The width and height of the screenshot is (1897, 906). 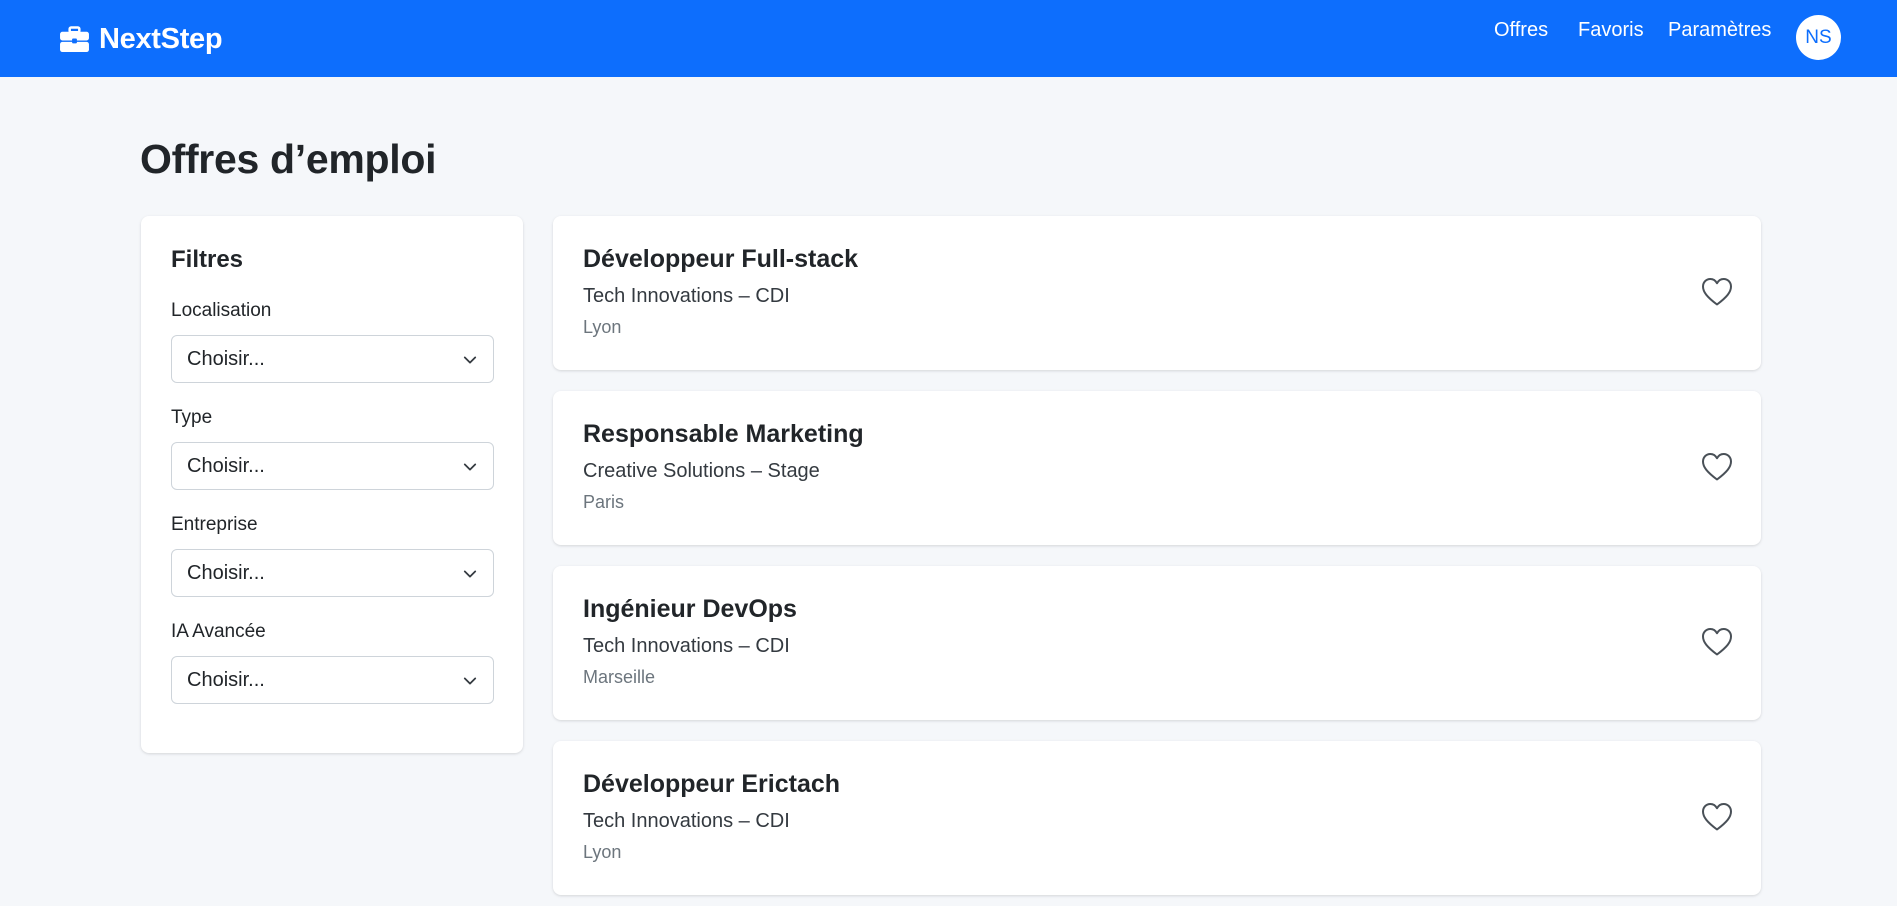 I want to click on user-avatar: NS, so click(x=1818, y=37).